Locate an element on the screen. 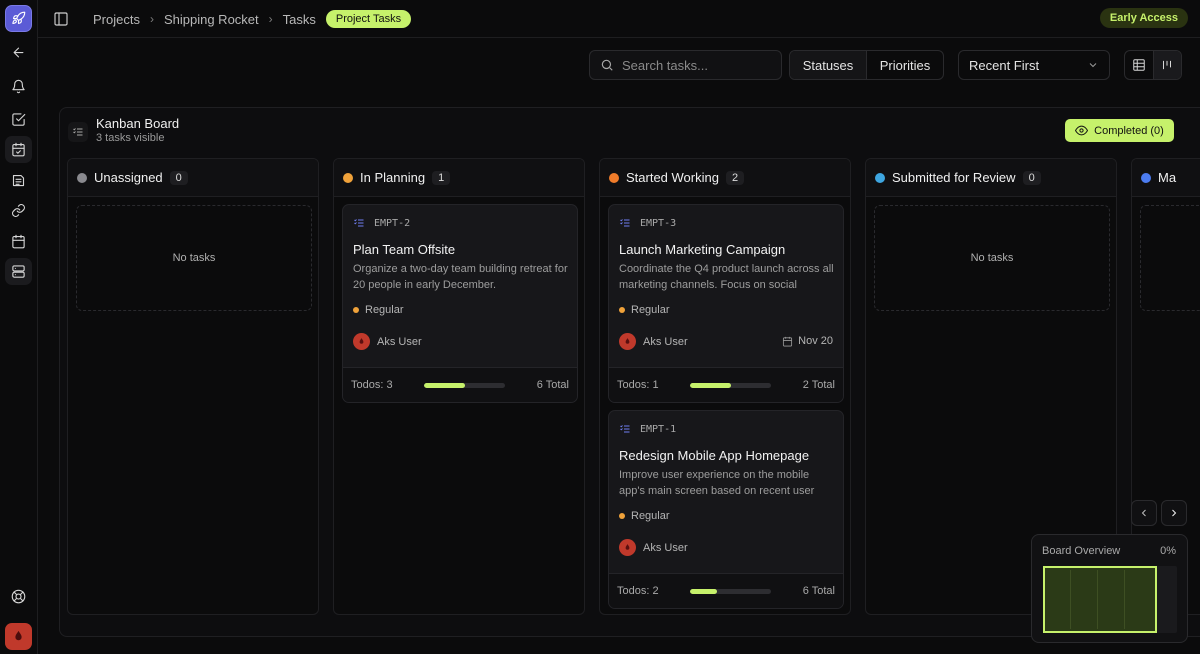 Image resolution: width=1200 pixels, height=654 pixels. scroll-left-button is located at coordinates (1144, 513).